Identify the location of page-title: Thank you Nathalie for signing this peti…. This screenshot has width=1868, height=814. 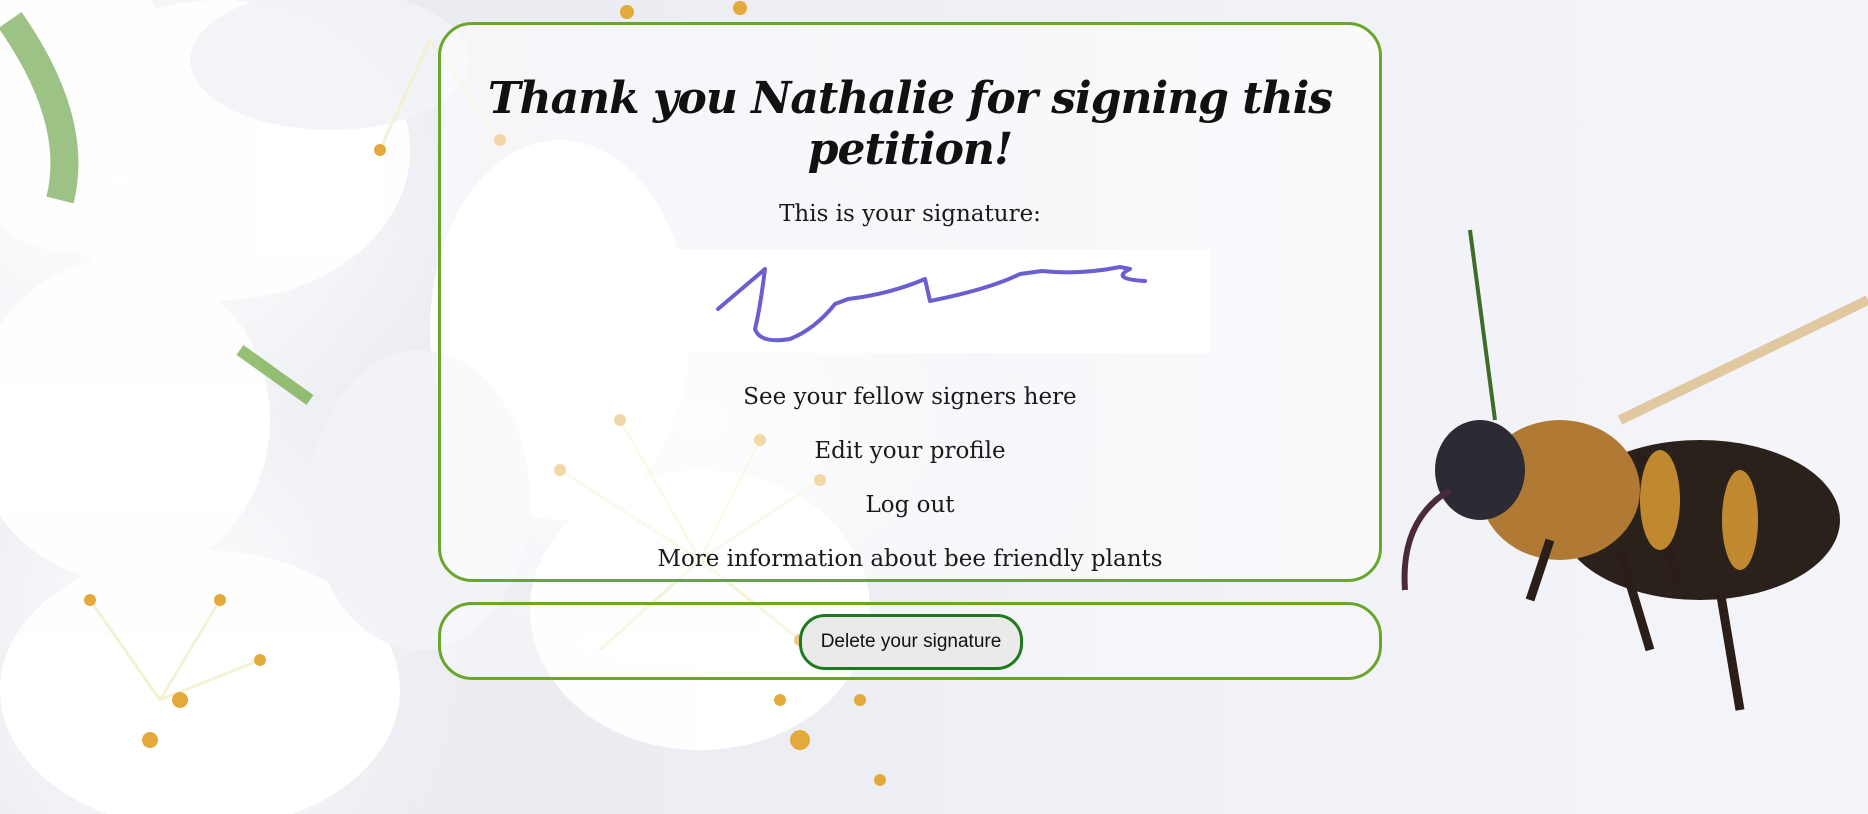
(910, 124).